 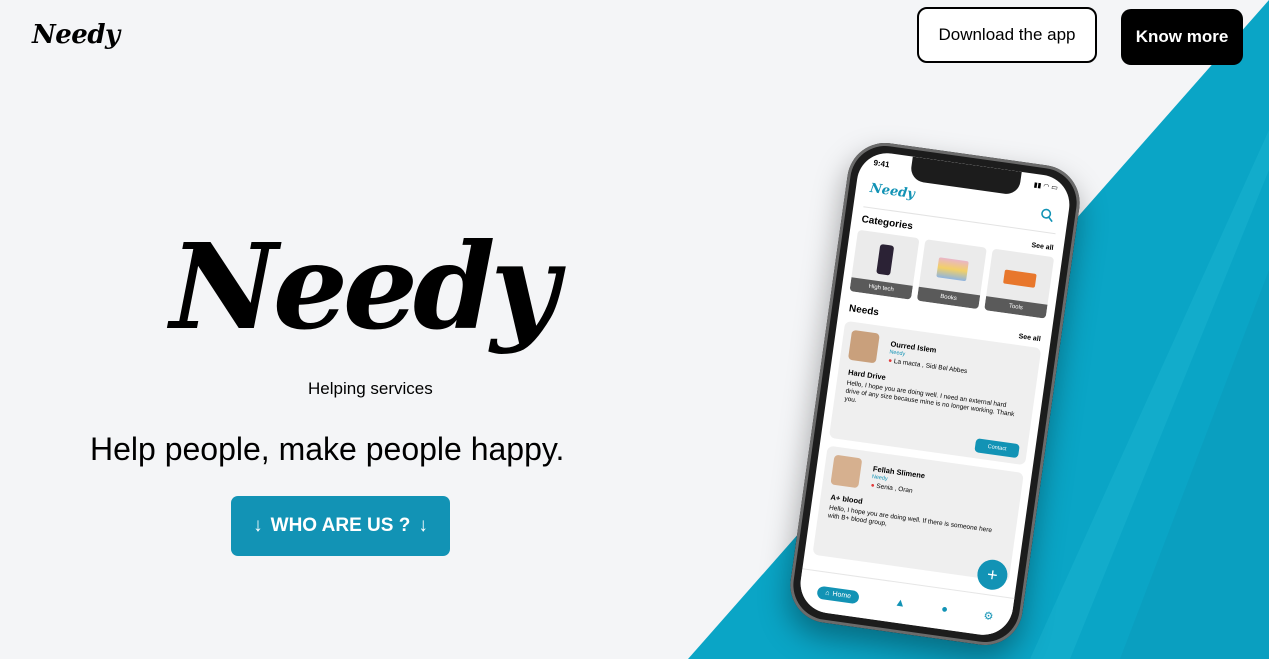 I want to click on hero-brand-wordmark: Needy, so click(x=364, y=286).